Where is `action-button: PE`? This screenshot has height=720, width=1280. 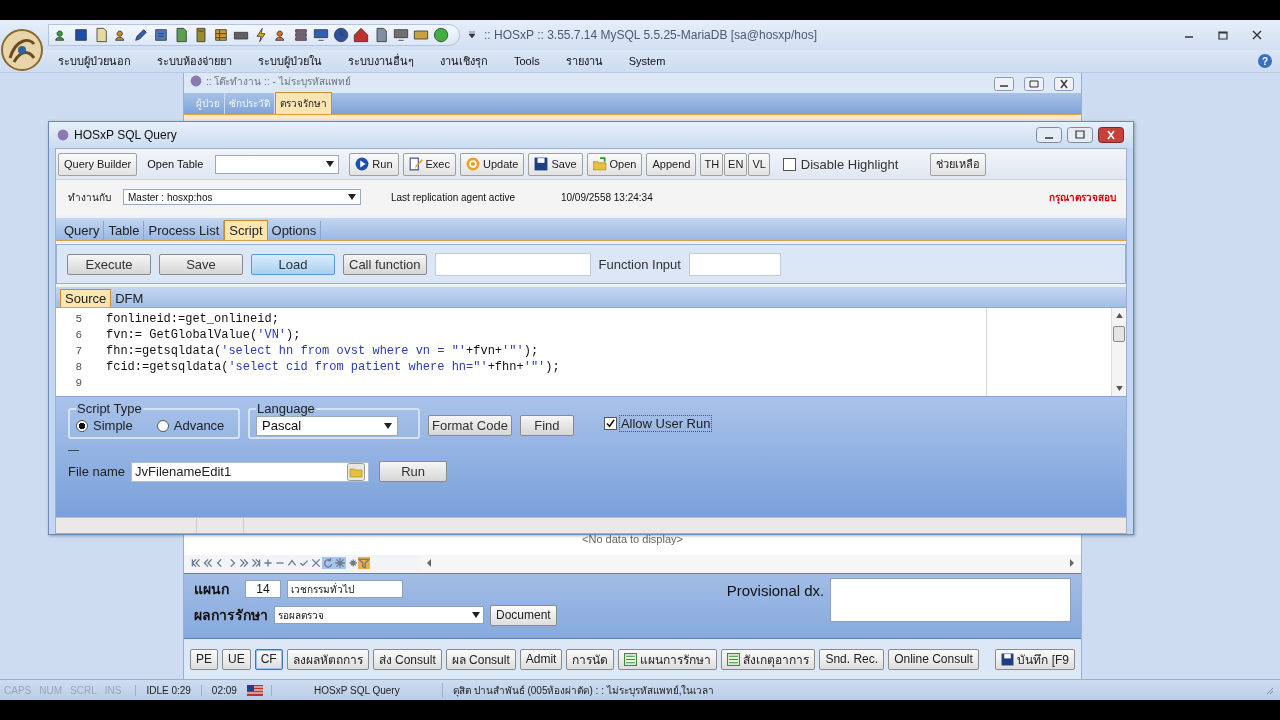 action-button: PE is located at coordinates (204, 659).